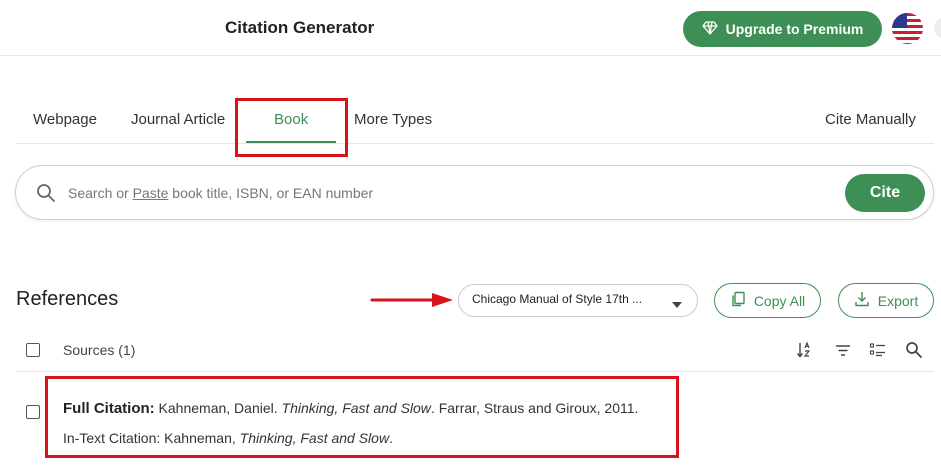  What do you see at coordinates (709, 29) in the screenshot?
I see `diamond-icon` at bounding box center [709, 29].